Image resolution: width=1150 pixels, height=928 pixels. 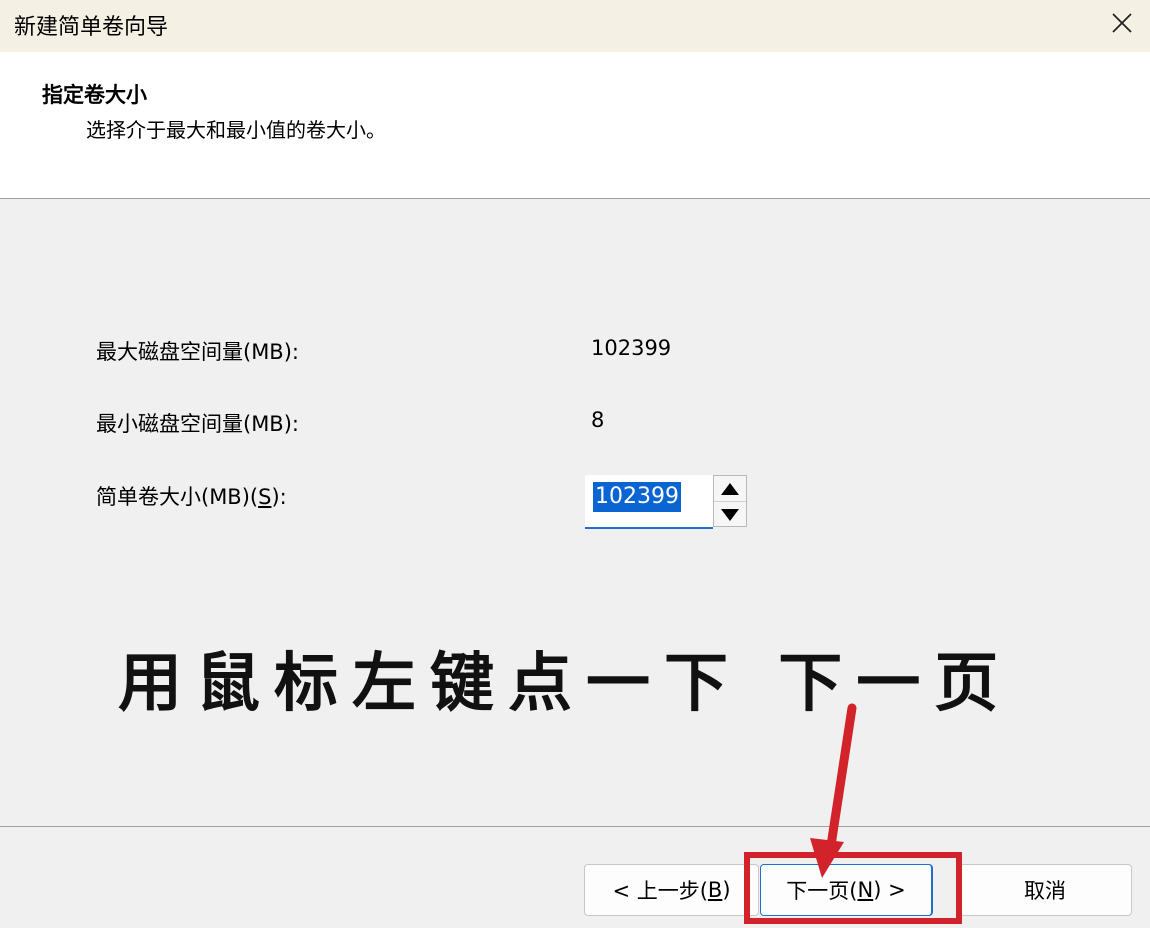 What do you see at coordinates (822, 891) in the screenshot?
I see `next-label-prefix: 下一页(` at bounding box center [822, 891].